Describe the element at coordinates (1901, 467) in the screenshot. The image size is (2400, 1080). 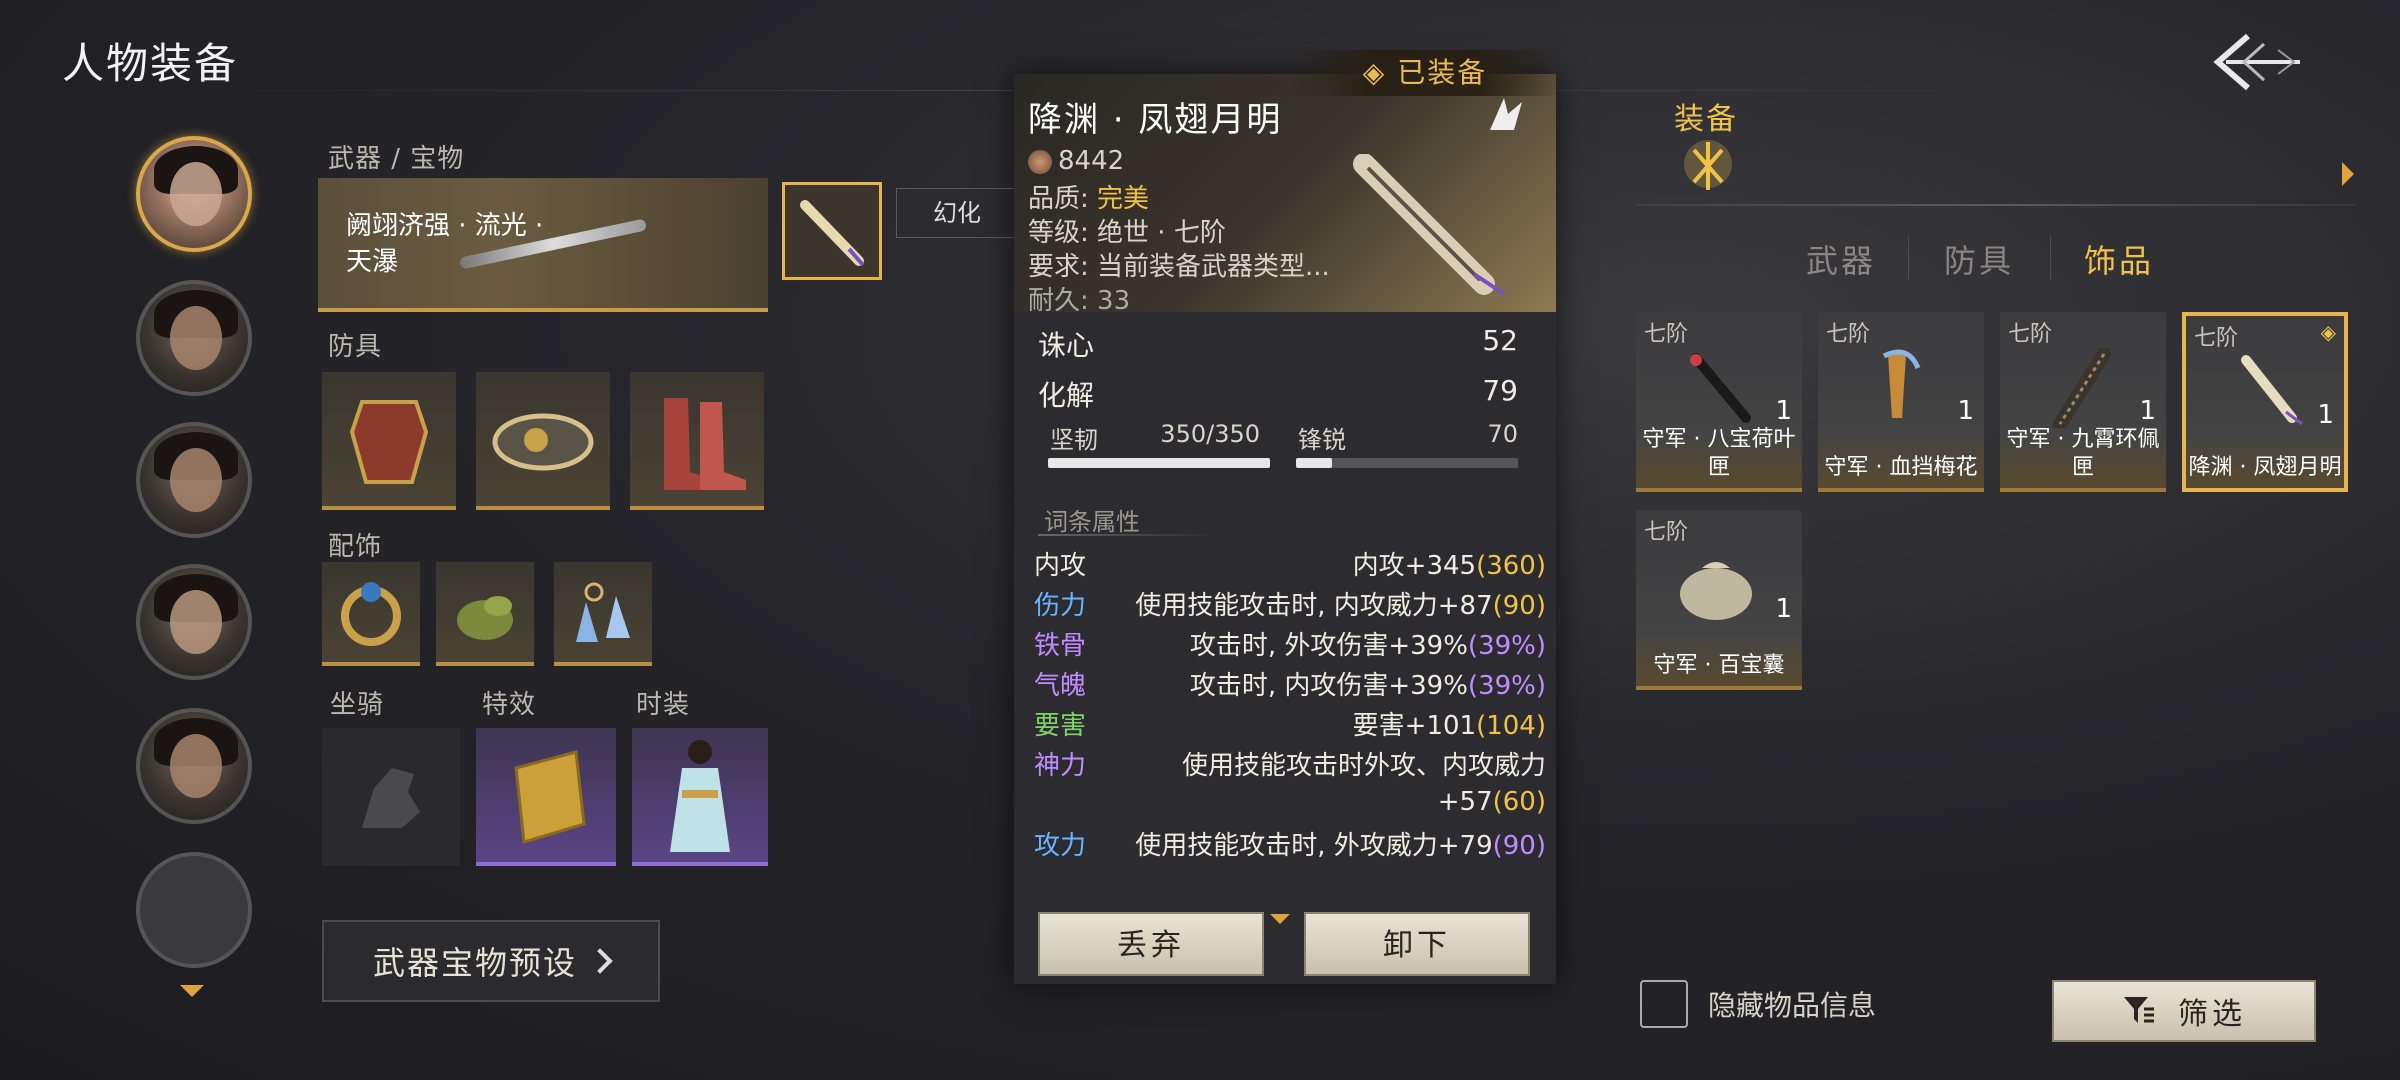
I see `item-name: 守军 · 血挡梅花` at that location.